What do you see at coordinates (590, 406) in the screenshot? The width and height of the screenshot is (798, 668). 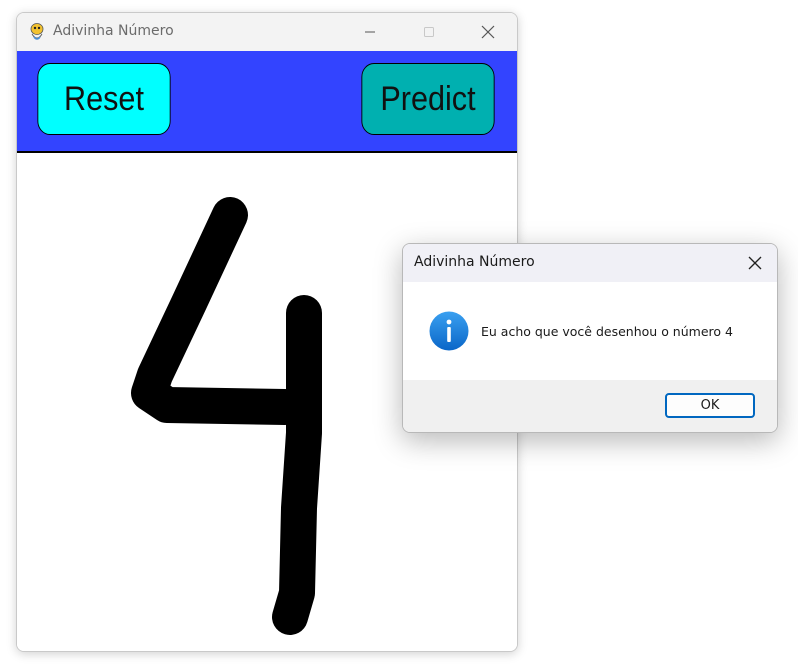 I see `dialog-footer: OK` at bounding box center [590, 406].